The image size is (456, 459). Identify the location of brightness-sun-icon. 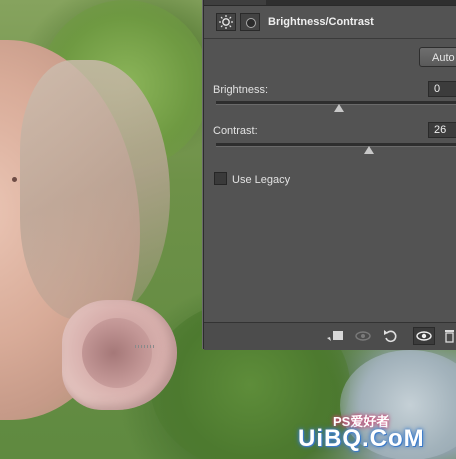
(226, 22).